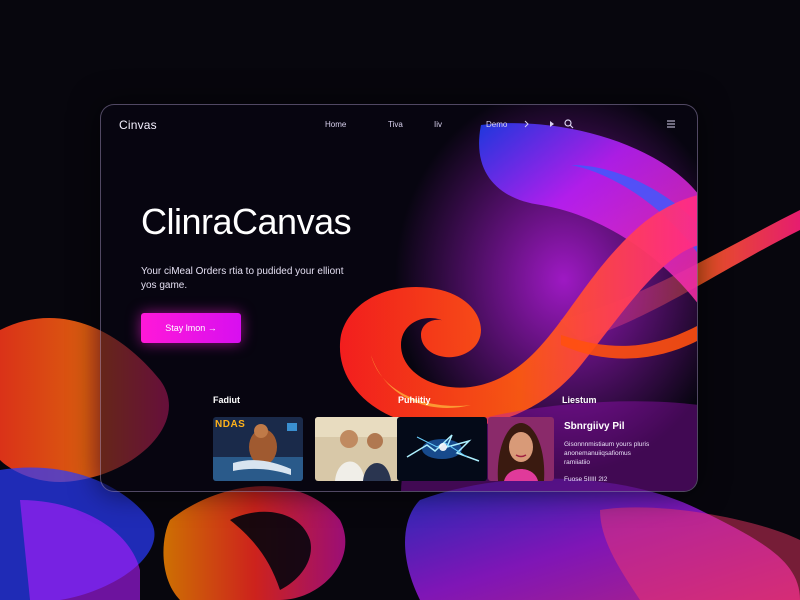 The image size is (800, 600). What do you see at coordinates (438, 124) in the screenshot?
I see `nav-link-iiv: Iiv` at bounding box center [438, 124].